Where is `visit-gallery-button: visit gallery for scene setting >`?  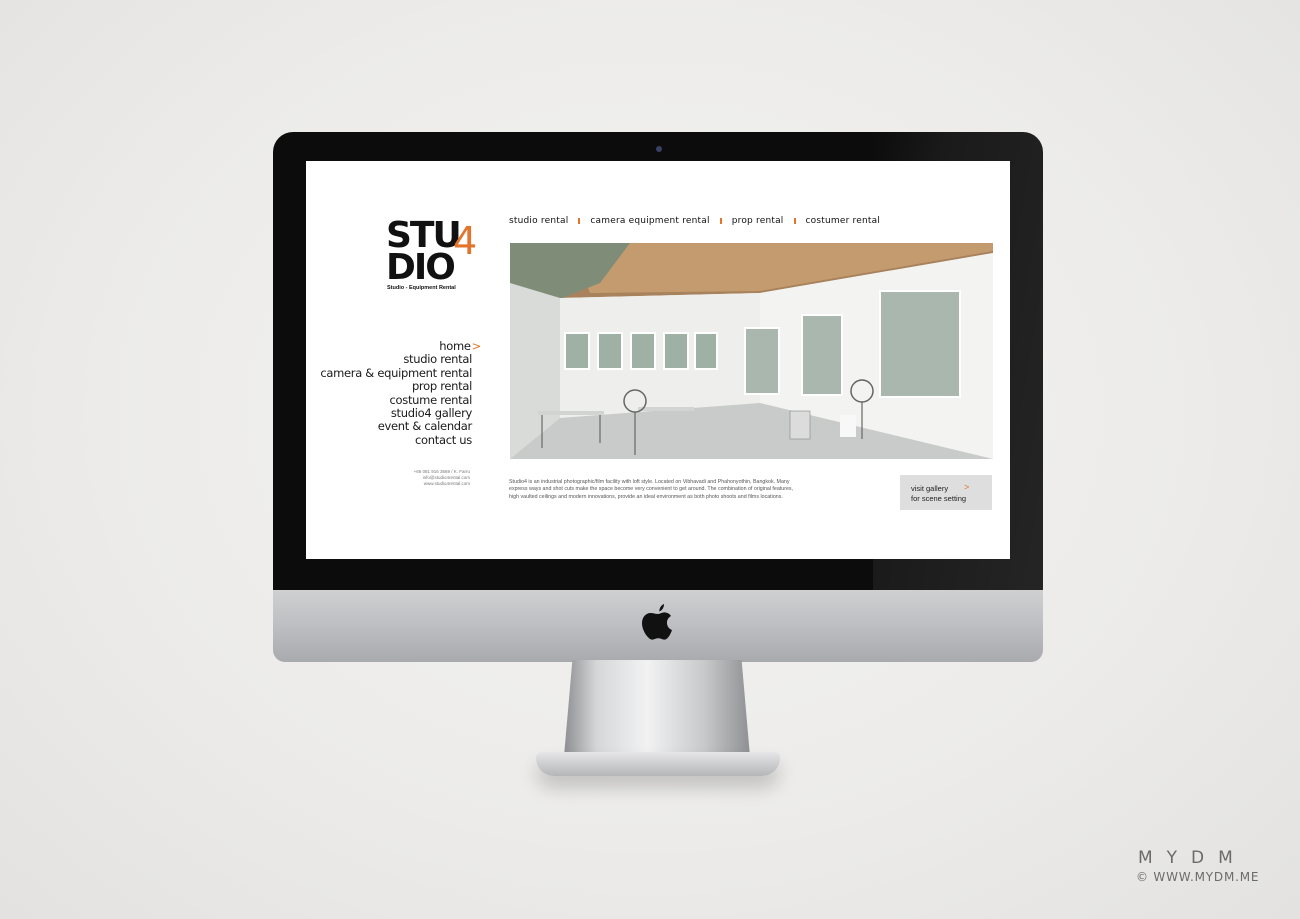 visit-gallery-button: visit gallery for scene setting > is located at coordinates (946, 492).